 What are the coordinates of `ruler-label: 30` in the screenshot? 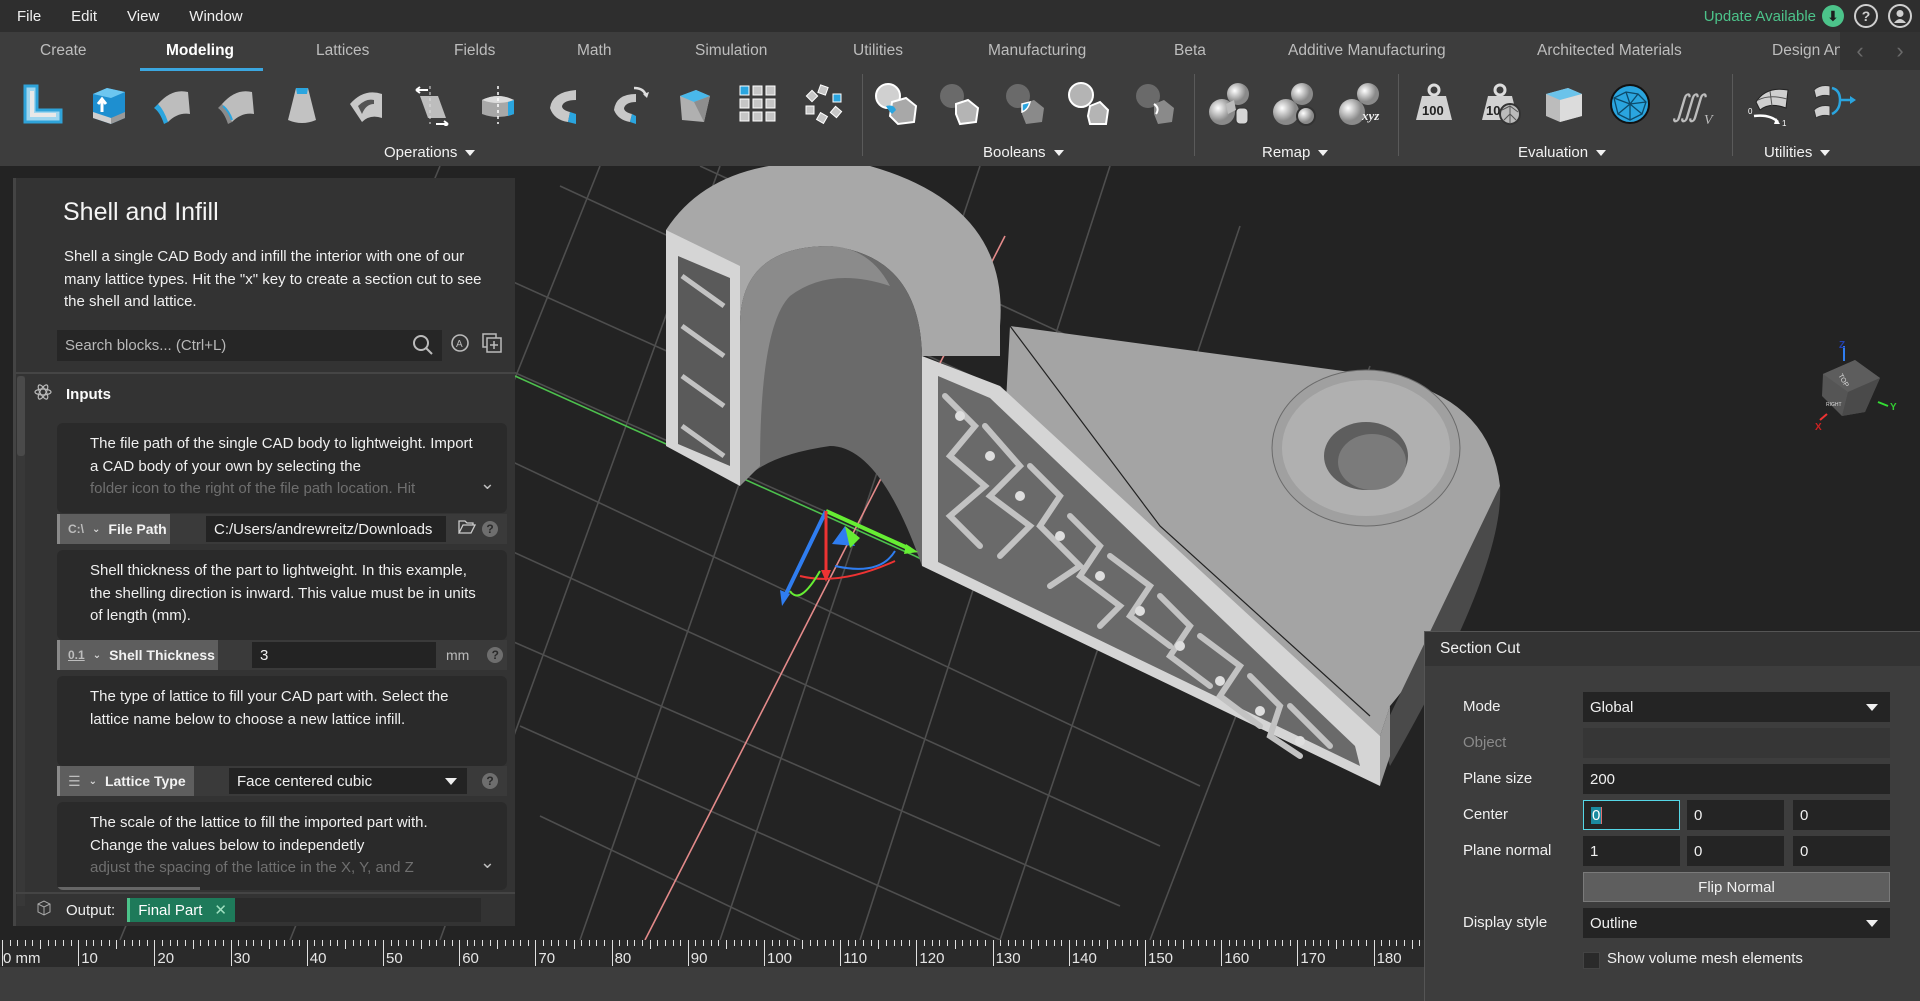 It's located at (242, 958).